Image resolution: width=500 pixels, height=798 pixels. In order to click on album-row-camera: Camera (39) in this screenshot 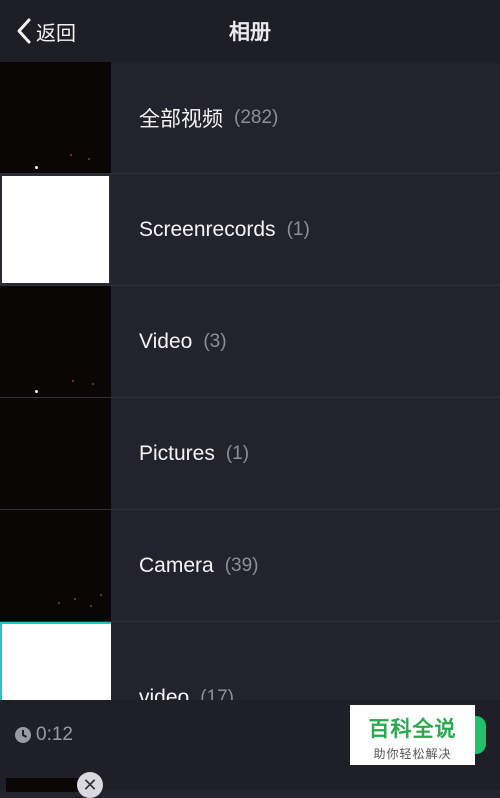, I will do `click(250, 566)`.